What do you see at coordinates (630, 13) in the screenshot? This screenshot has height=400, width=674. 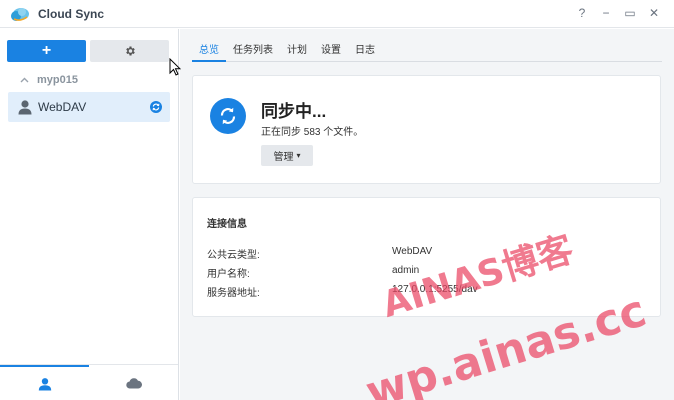 I see `maximize-button: ▭` at bounding box center [630, 13].